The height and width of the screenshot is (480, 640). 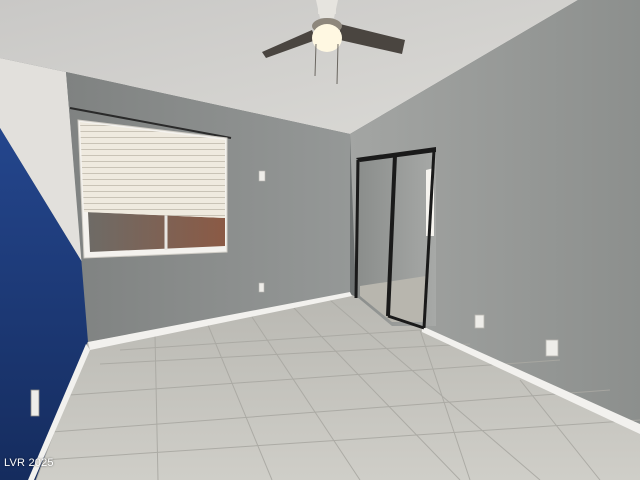 I want to click on watermark-text: LVR 2025, so click(x=29, y=463).